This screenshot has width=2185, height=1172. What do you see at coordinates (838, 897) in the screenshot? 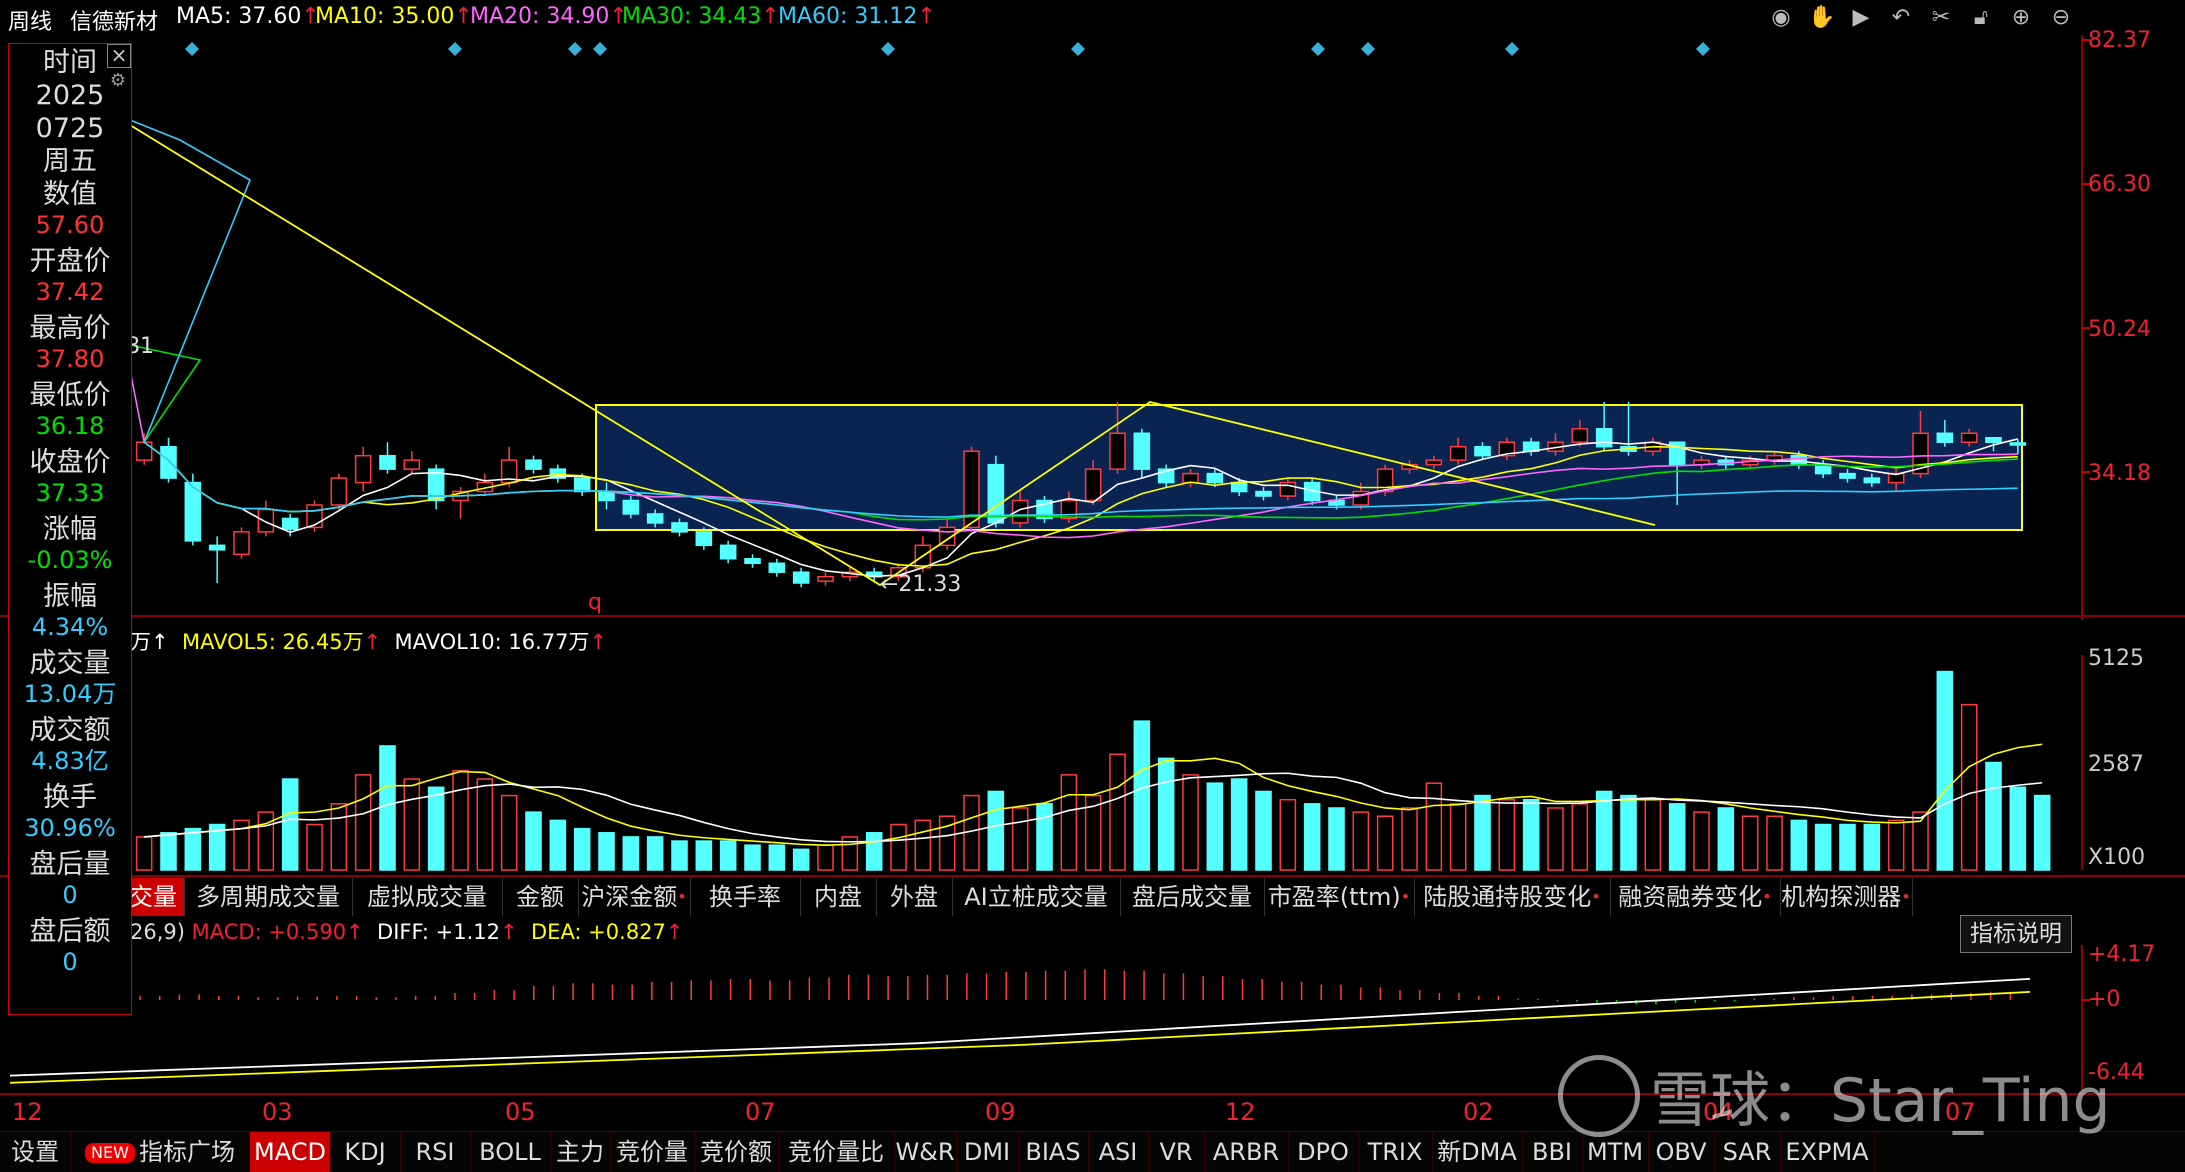
I see `indicator-tab: 内盘` at bounding box center [838, 897].